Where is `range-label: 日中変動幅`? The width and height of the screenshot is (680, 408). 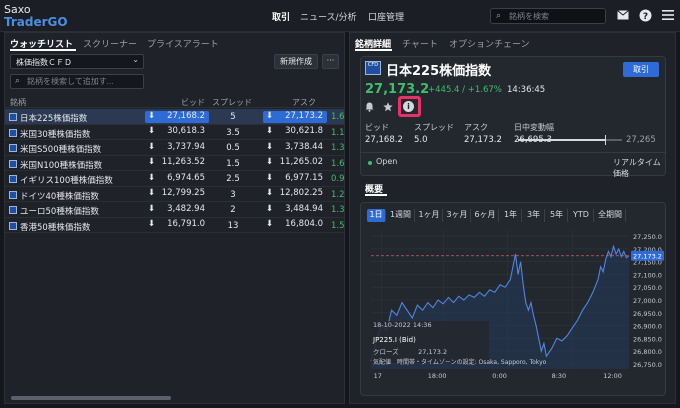
range-label: 日中変動幅 is located at coordinates (534, 127).